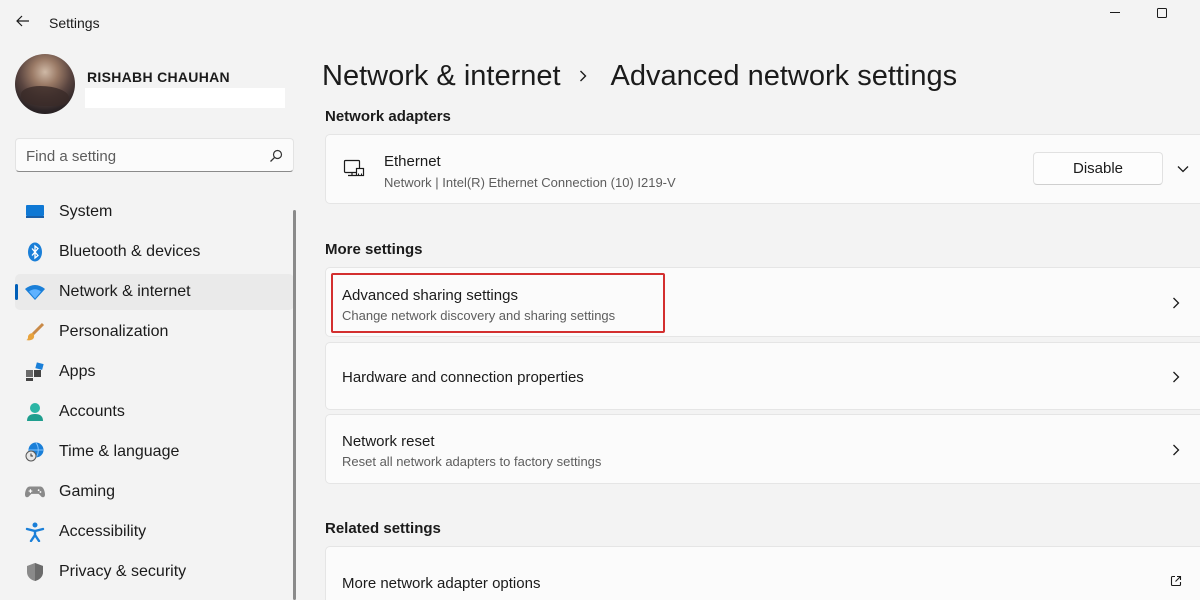 Image resolution: width=1200 pixels, height=600 pixels. What do you see at coordinates (74, 23) in the screenshot?
I see `app-title: Settings` at bounding box center [74, 23].